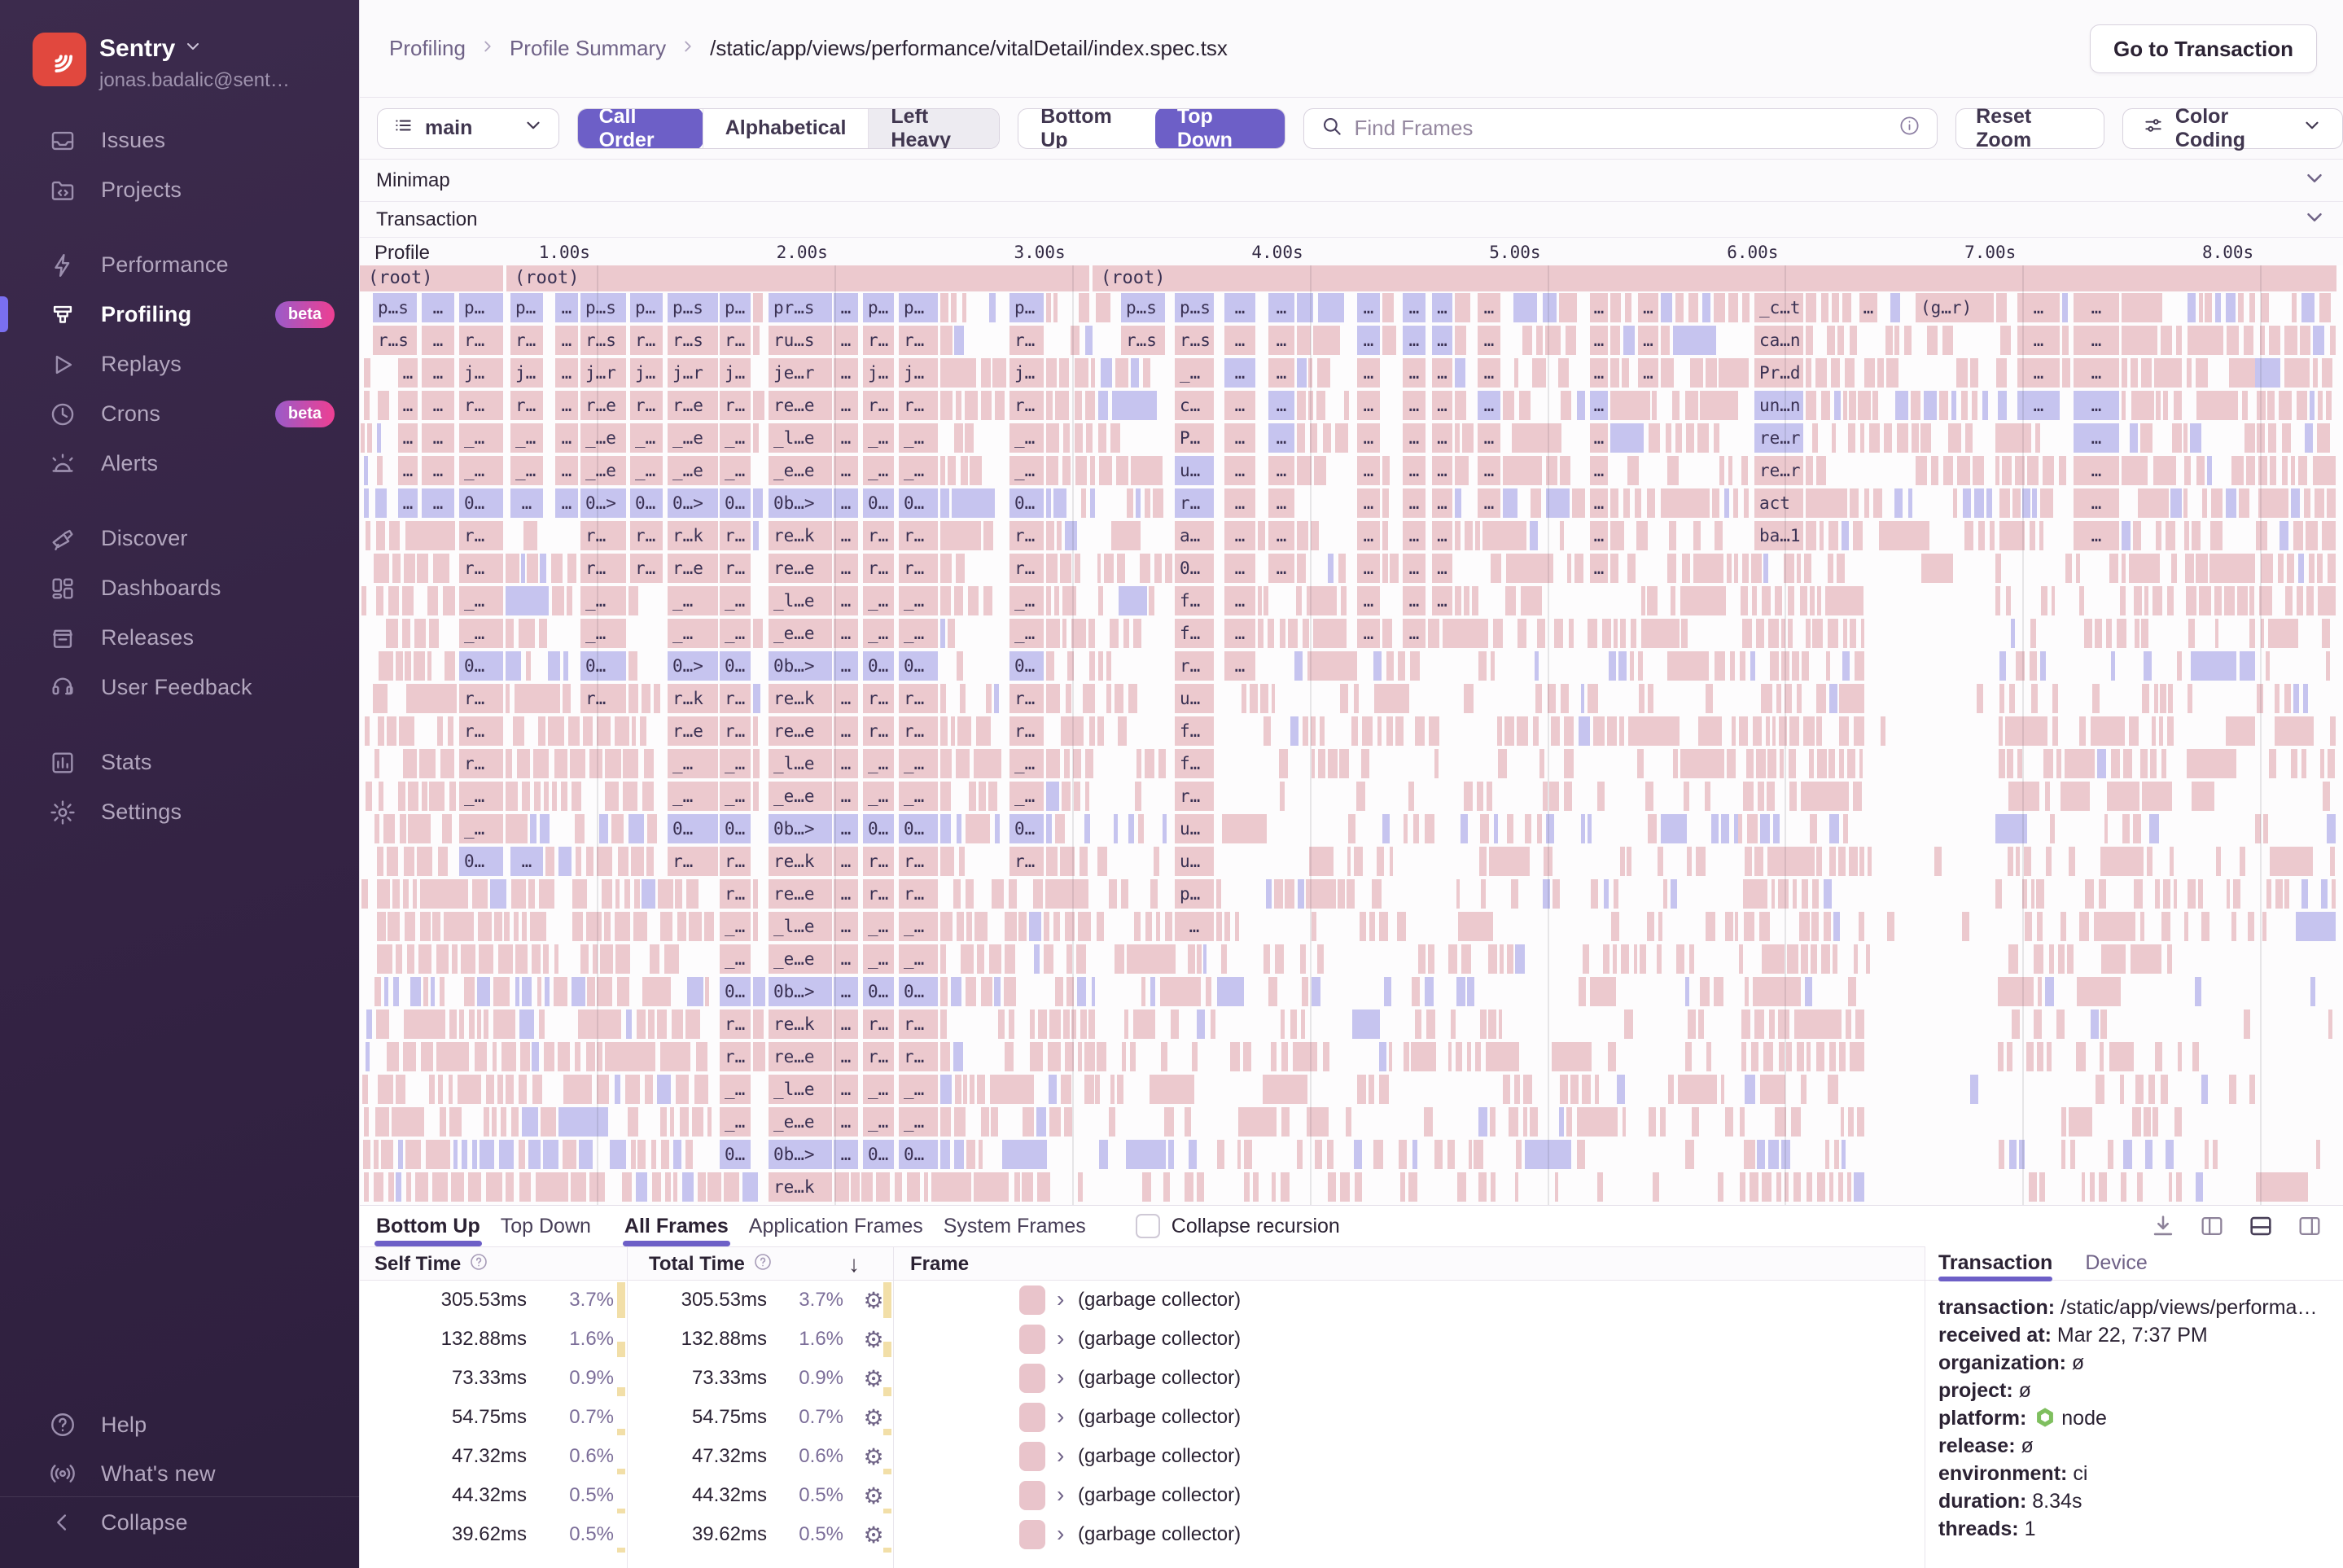  I want to click on reset-zoom-button: Reset Zoom, so click(2030, 128).